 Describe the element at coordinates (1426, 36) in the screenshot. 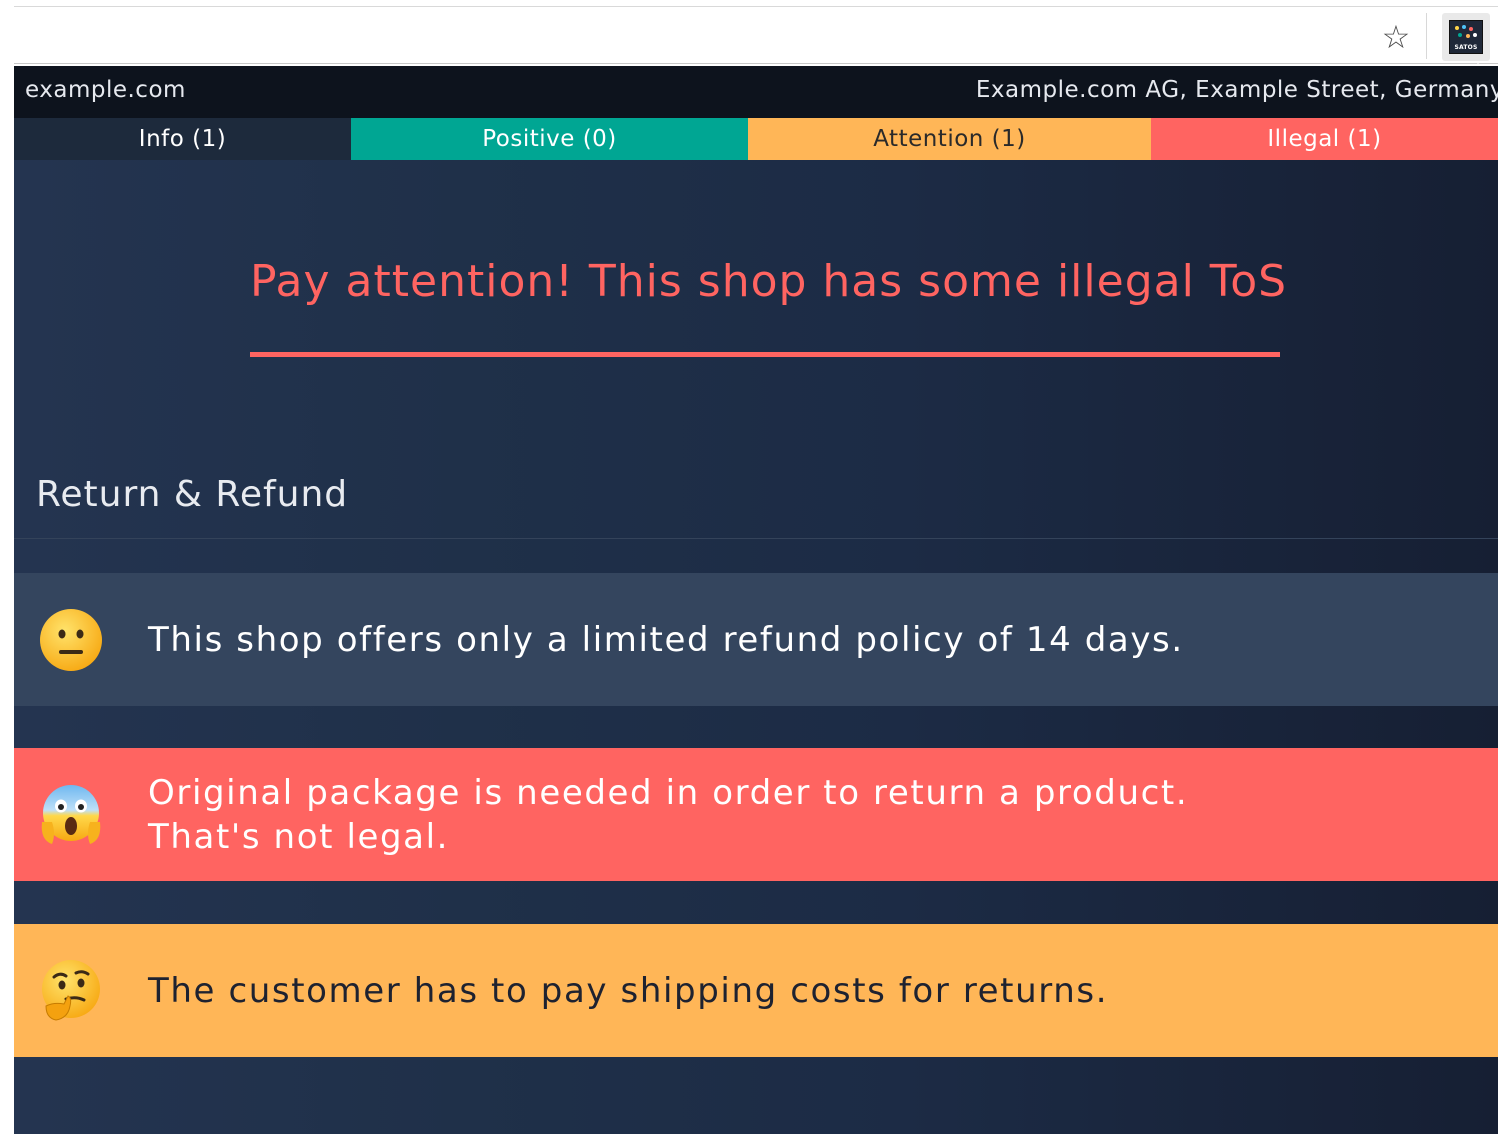

I see `toolbar-divider` at that location.